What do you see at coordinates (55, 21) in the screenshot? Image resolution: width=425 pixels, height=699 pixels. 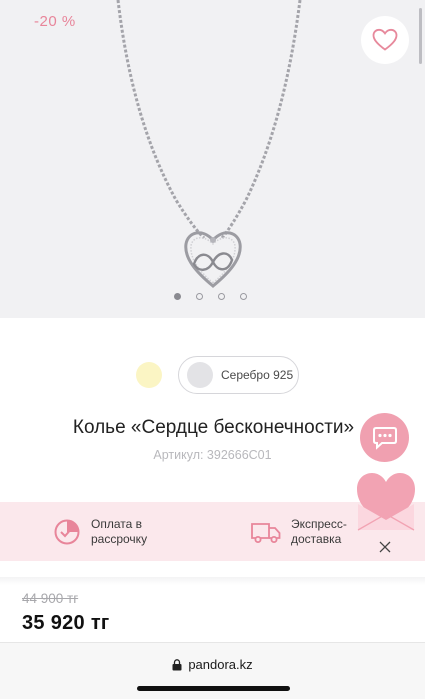 I see `discount-badge: -20 %` at bounding box center [55, 21].